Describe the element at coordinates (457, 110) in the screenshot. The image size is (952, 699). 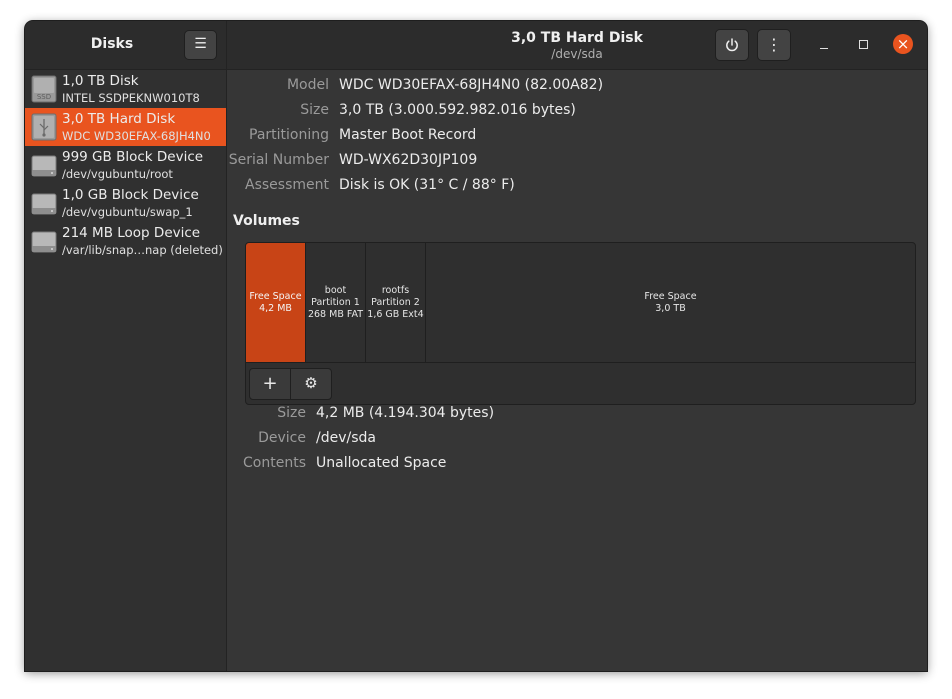
I see `property-value: 3,0 TB (3.000.592.982.016 bytes)` at that location.